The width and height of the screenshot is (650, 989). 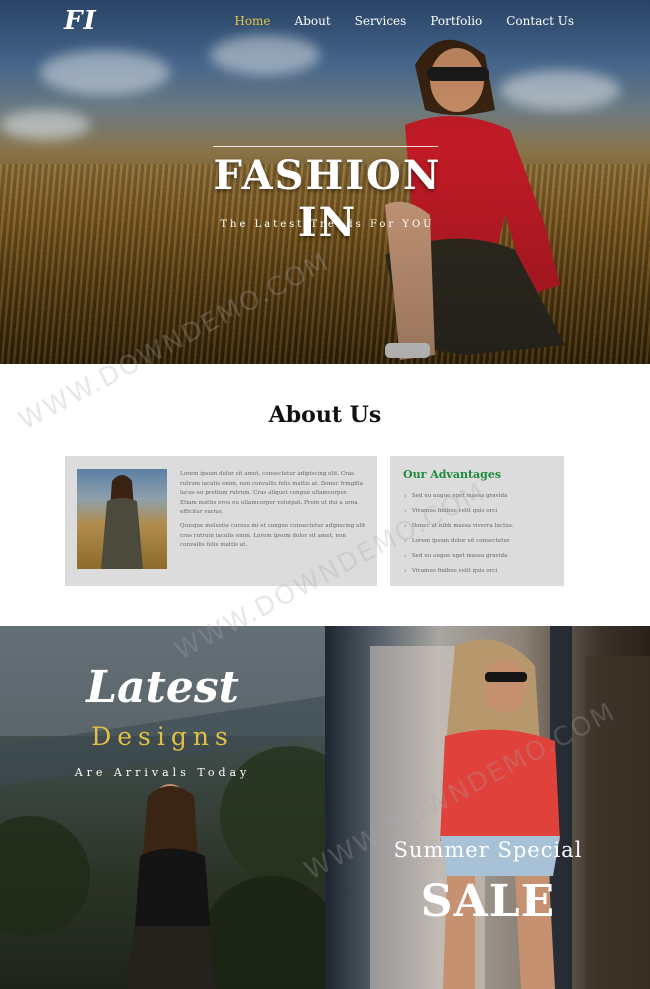 I want to click on nav-item-portfolio: Portfolio, so click(x=456, y=21).